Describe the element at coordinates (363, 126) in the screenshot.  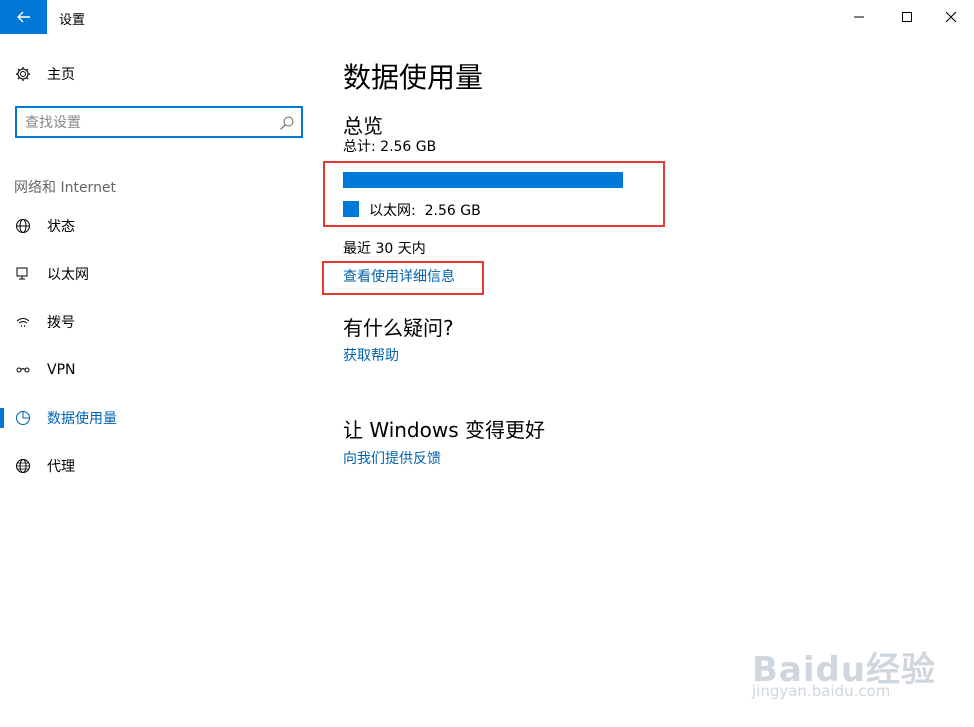
I see `overview-heading: 总览` at that location.